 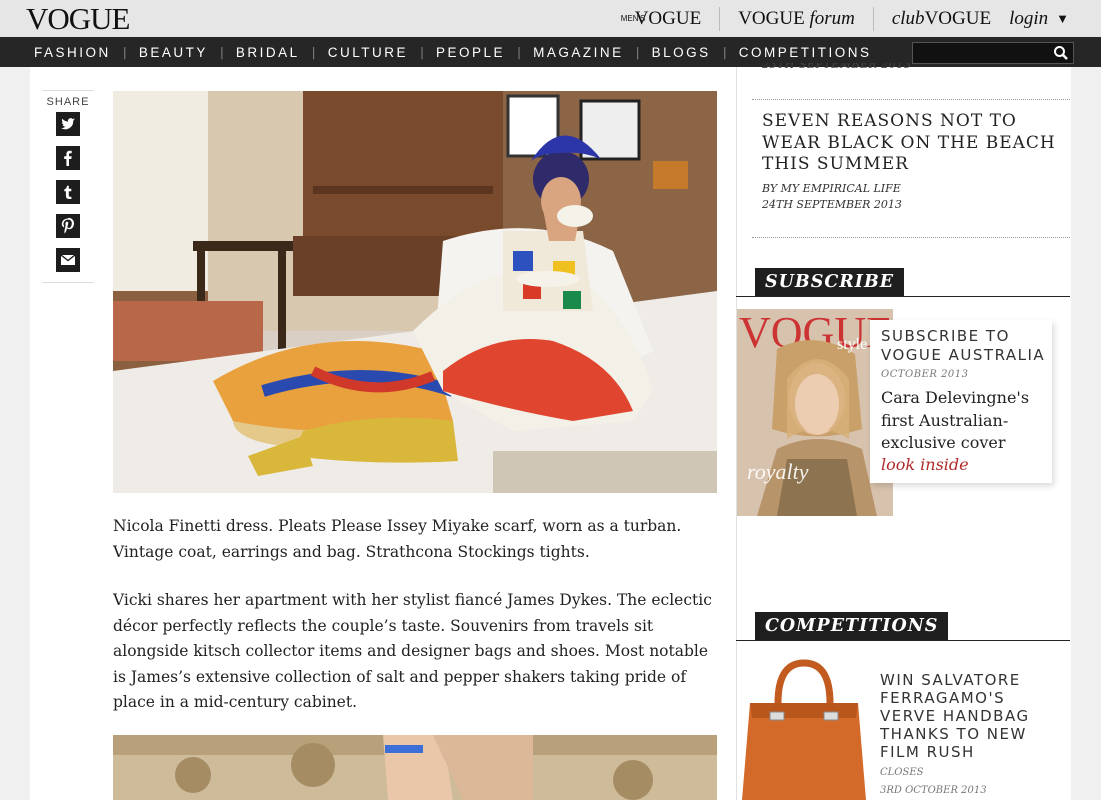 I want to click on tumblr-icon, so click(x=68, y=192).